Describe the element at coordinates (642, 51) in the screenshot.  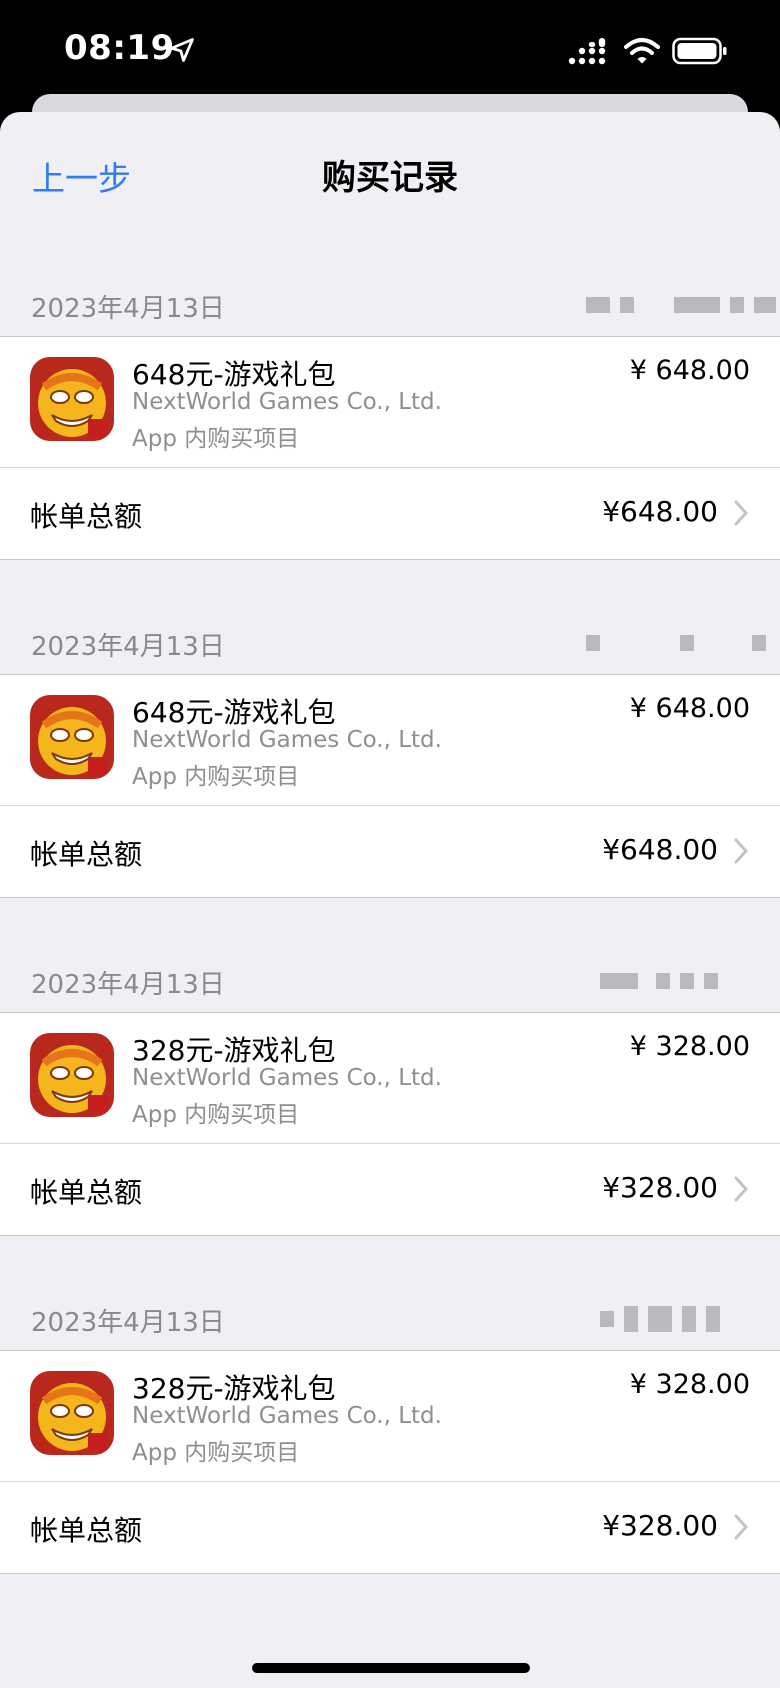
I see `wifi-icon` at that location.